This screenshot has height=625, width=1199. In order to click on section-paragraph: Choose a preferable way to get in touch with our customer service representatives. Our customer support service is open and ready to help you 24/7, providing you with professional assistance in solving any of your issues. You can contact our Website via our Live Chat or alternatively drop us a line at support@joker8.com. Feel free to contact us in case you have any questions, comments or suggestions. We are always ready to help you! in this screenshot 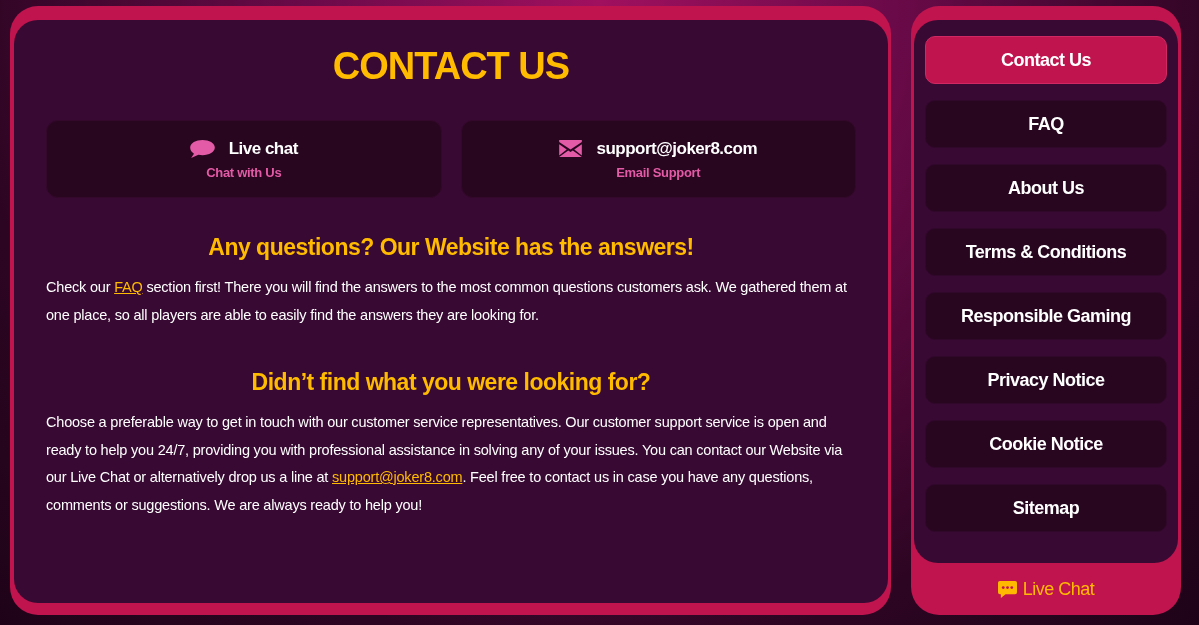, I will do `click(445, 464)`.